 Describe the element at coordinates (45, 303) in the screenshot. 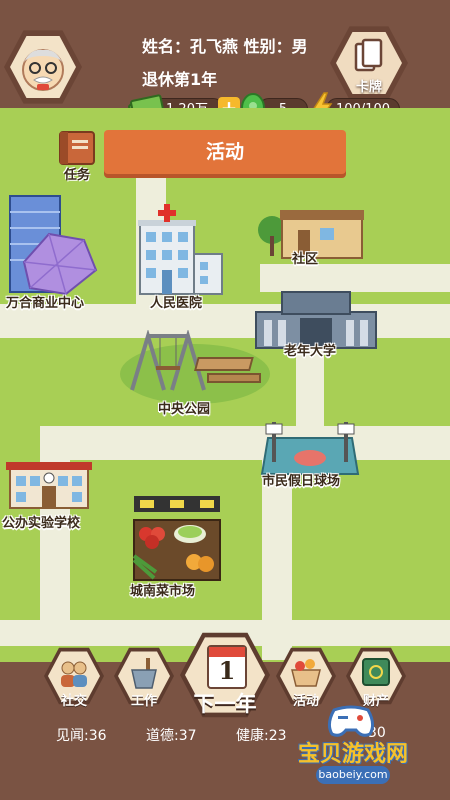

I see `mall-label: 万合商业中心` at that location.